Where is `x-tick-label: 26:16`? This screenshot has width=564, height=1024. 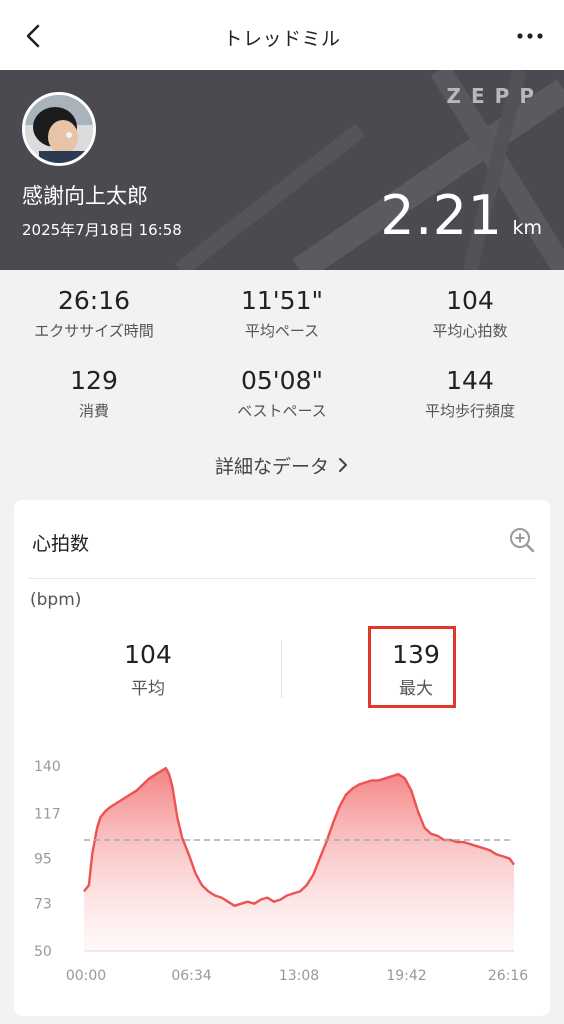
x-tick-label: 26:16 is located at coordinates (508, 976).